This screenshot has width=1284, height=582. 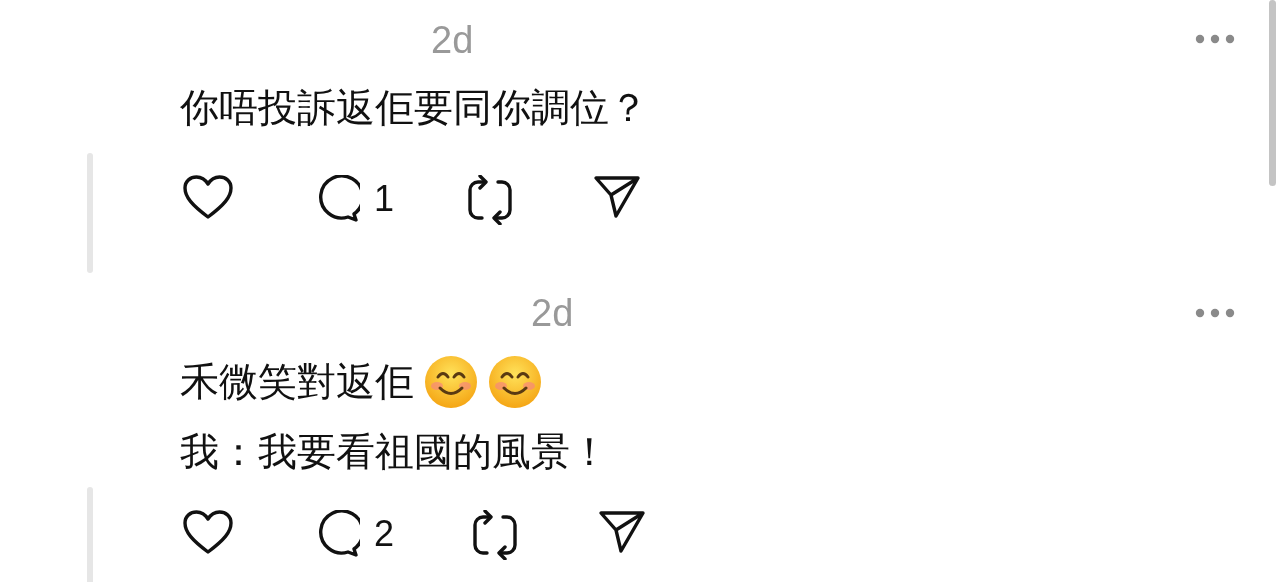 I want to click on reply-count: 1, so click(x=384, y=199).